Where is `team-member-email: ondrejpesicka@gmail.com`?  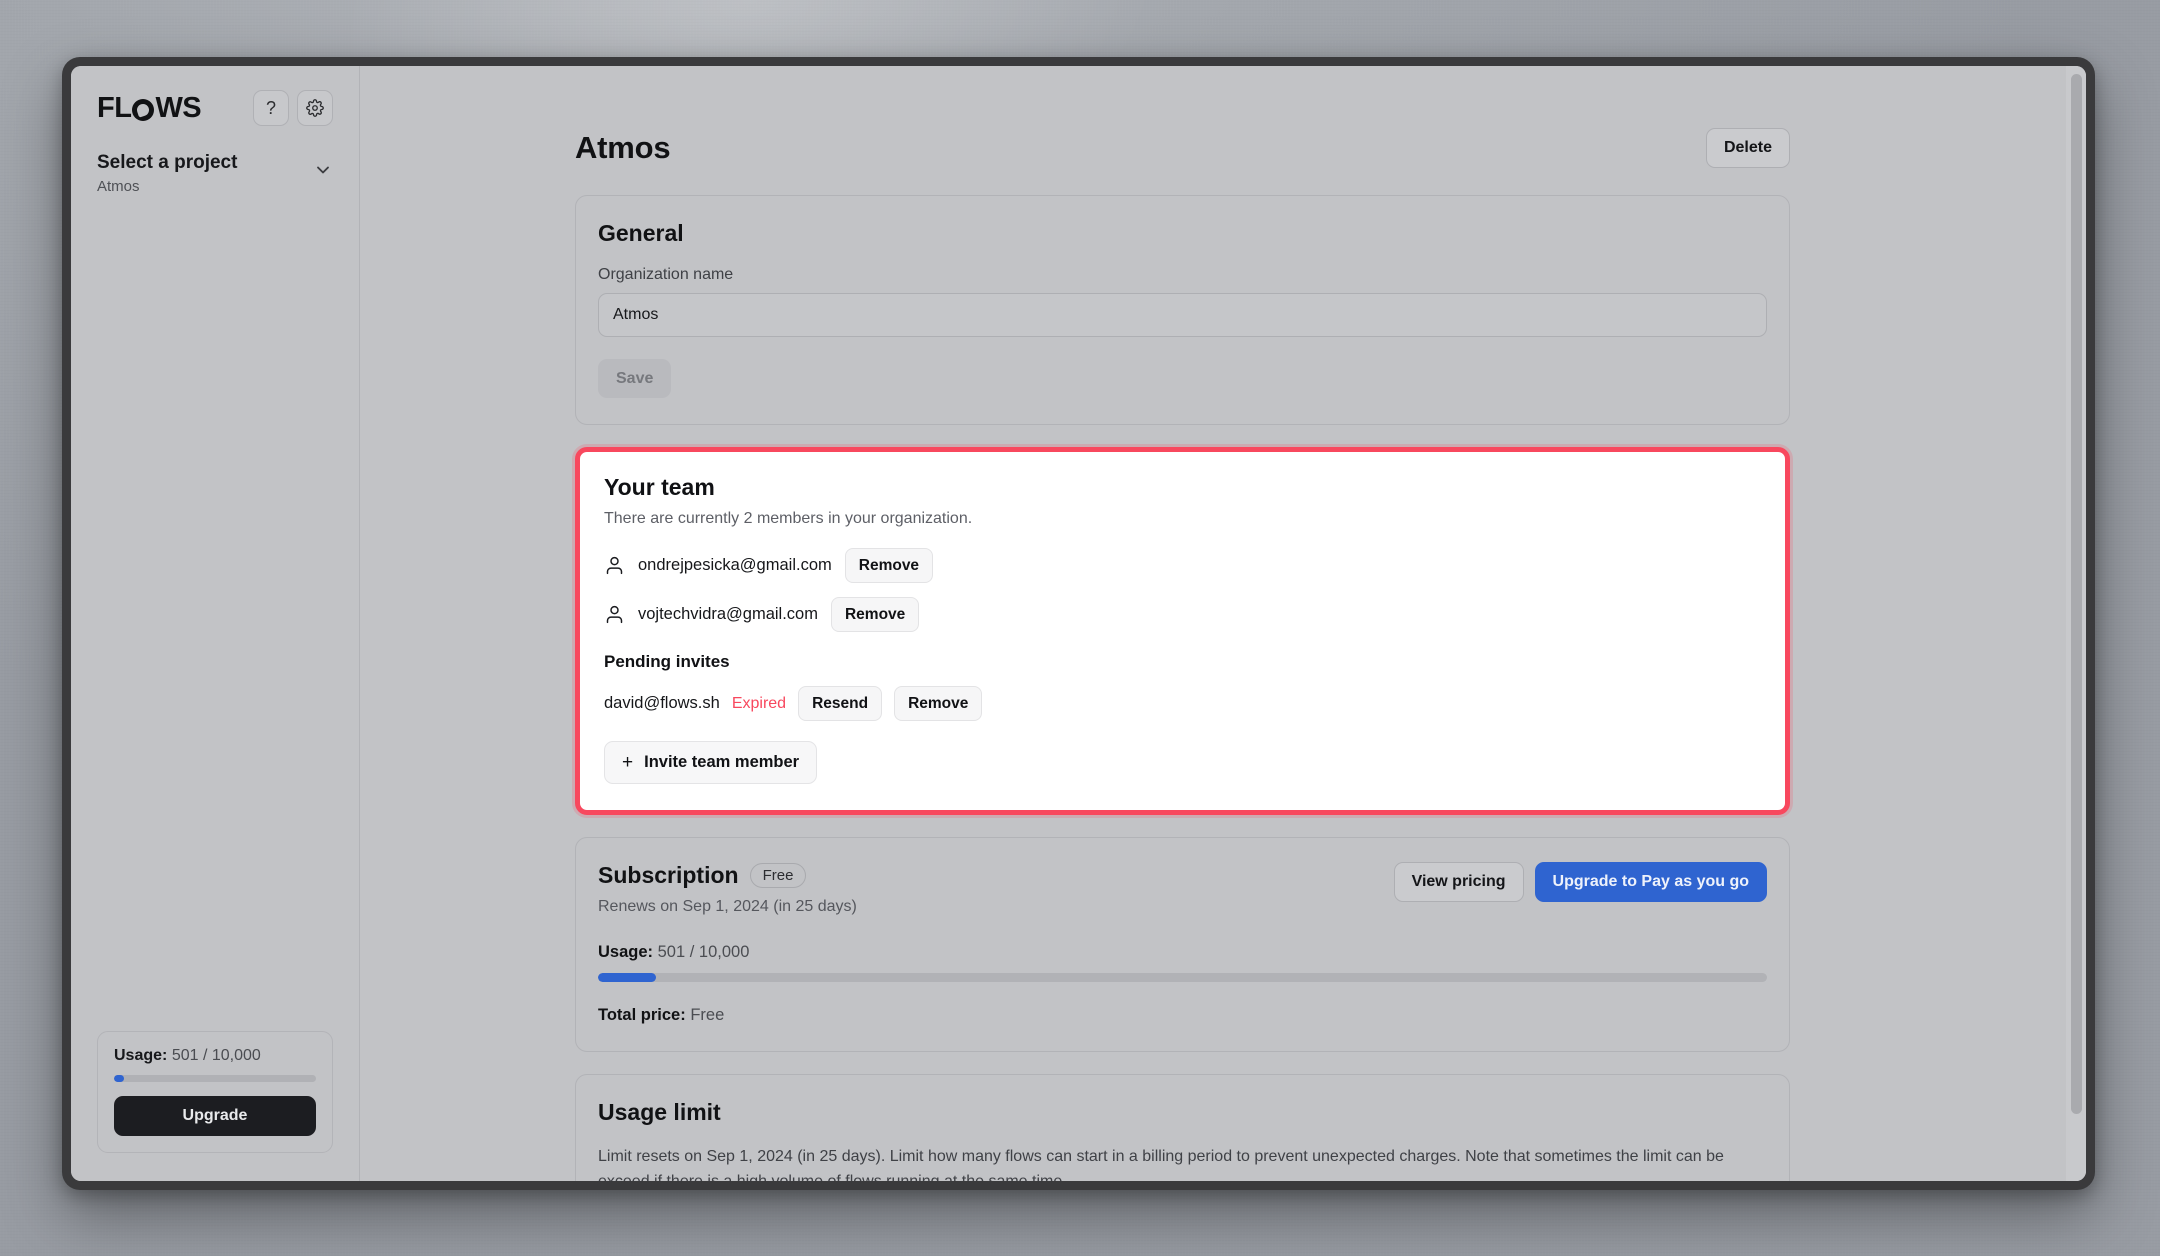
team-member-email: ondrejpesicka@gmail.com is located at coordinates (735, 565).